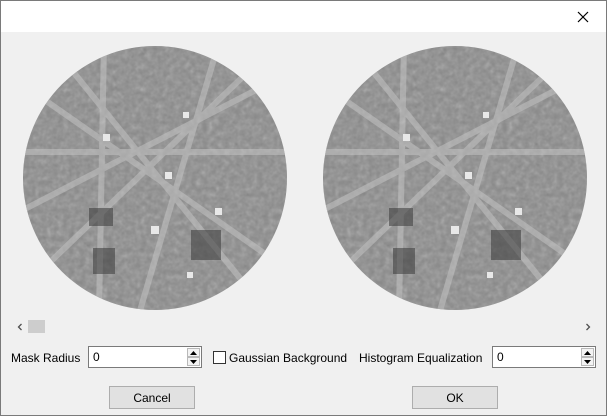 The height and width of the screenshot is (416, 607). Describe the element at coordinates (219, 357) in the screenshot. I see `gaussian-background-checkbox` at that location.